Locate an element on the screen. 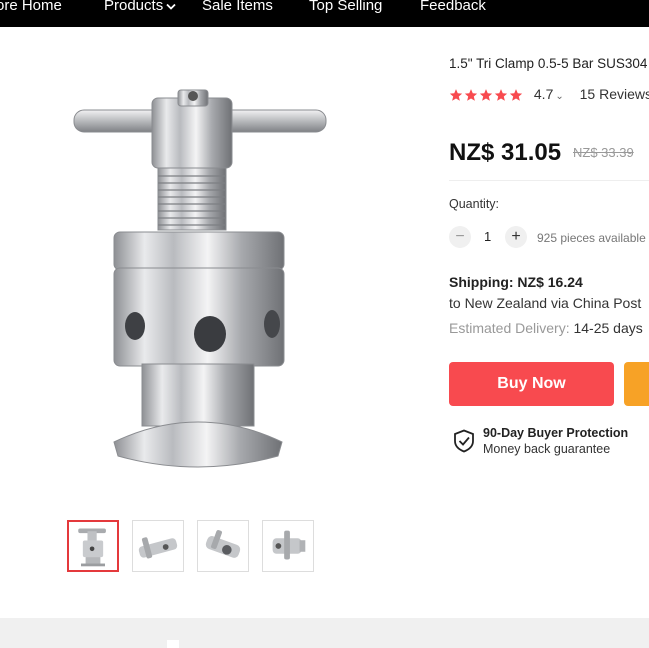 The height and width of the screenshot is (648, 649). nav-feedback: Feedback is located at coordinates (453, 8).